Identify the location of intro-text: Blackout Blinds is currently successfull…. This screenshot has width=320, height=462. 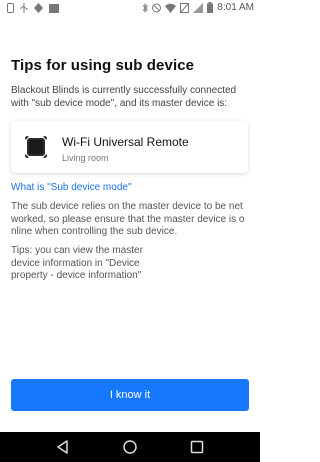
(124, 97).